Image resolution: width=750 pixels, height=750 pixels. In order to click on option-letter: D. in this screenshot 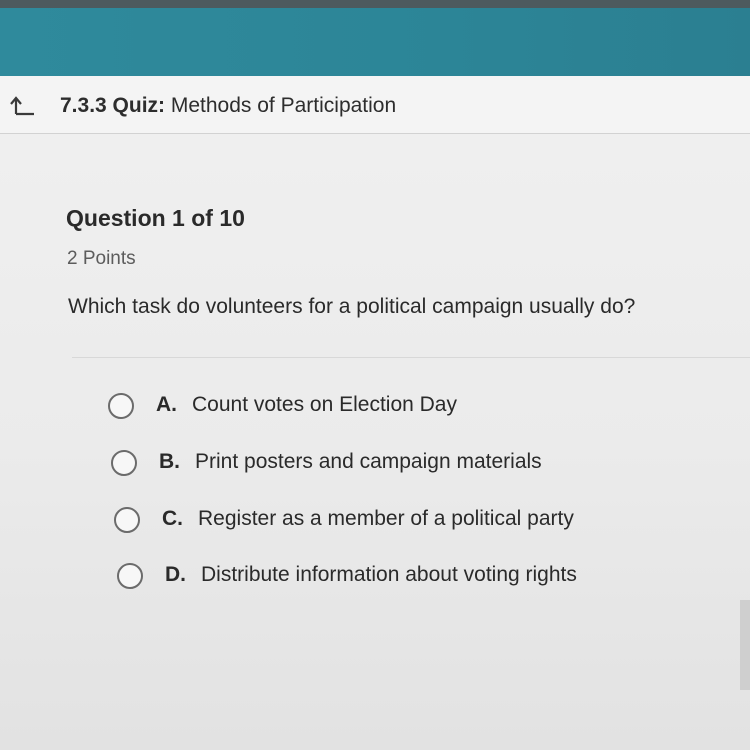, I will do `click(175, 574)`.